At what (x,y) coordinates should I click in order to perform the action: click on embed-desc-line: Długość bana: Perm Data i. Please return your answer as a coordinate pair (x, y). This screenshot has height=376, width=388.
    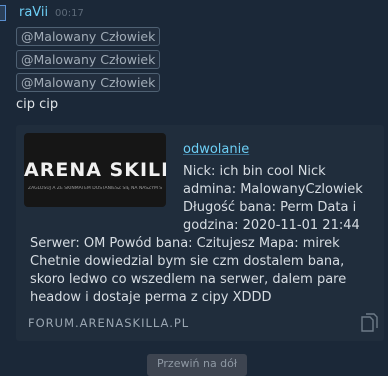
    Looking at the image, I should click on (270, 207).